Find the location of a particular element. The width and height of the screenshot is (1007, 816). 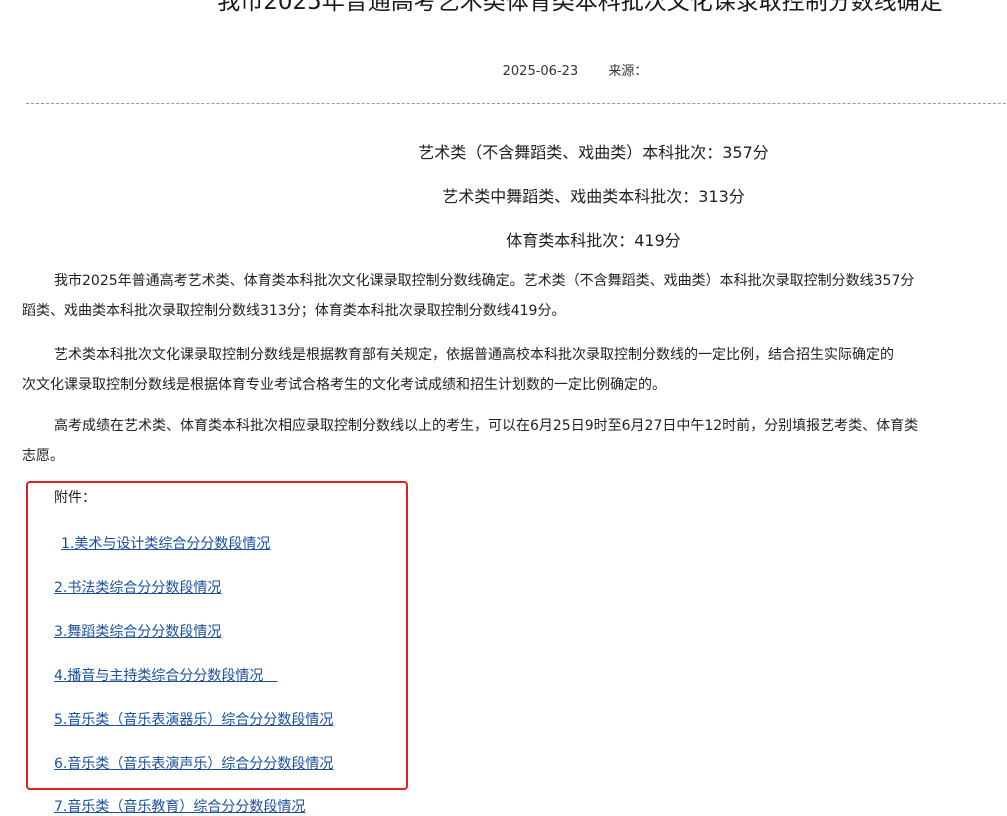

summary-dance-opera-score: 艺术类中舞蹈类、戏曲类本科批次：313分 is located at coordinates (593, 196).